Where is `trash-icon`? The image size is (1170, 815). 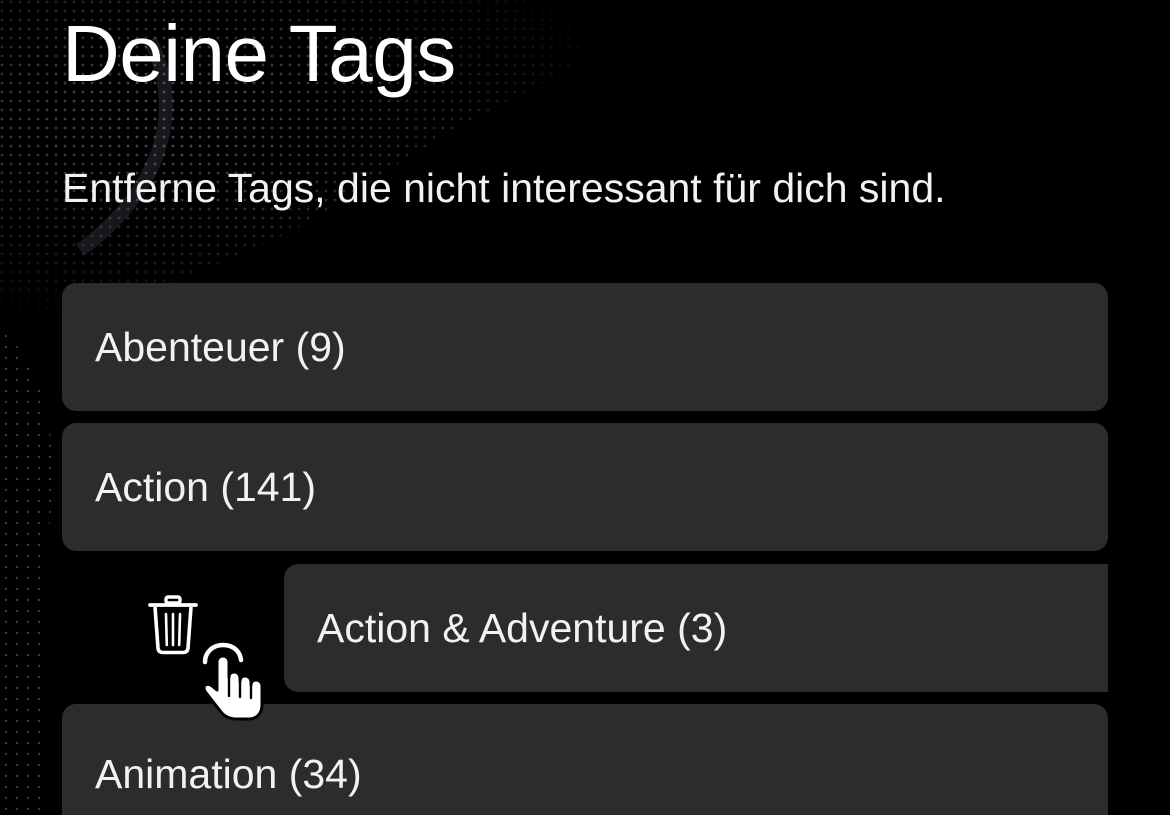
trash-icon is located at coordinates (173, 625).